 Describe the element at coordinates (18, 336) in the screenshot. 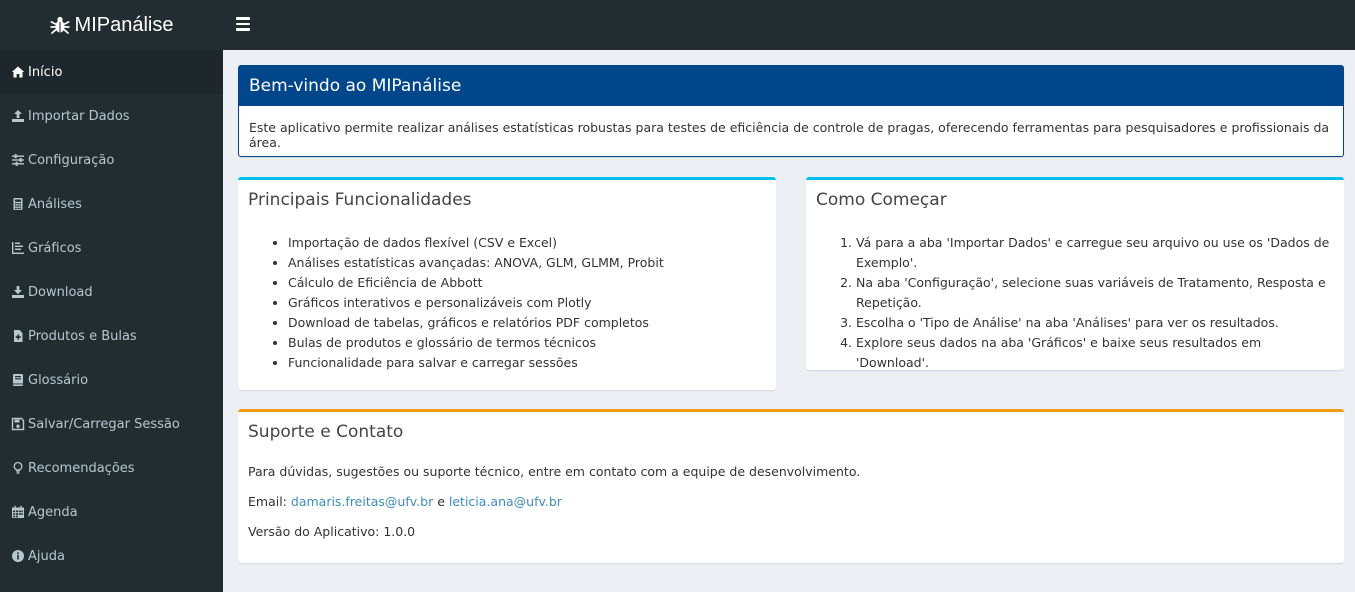

I see `file-medical-icon` at that location.